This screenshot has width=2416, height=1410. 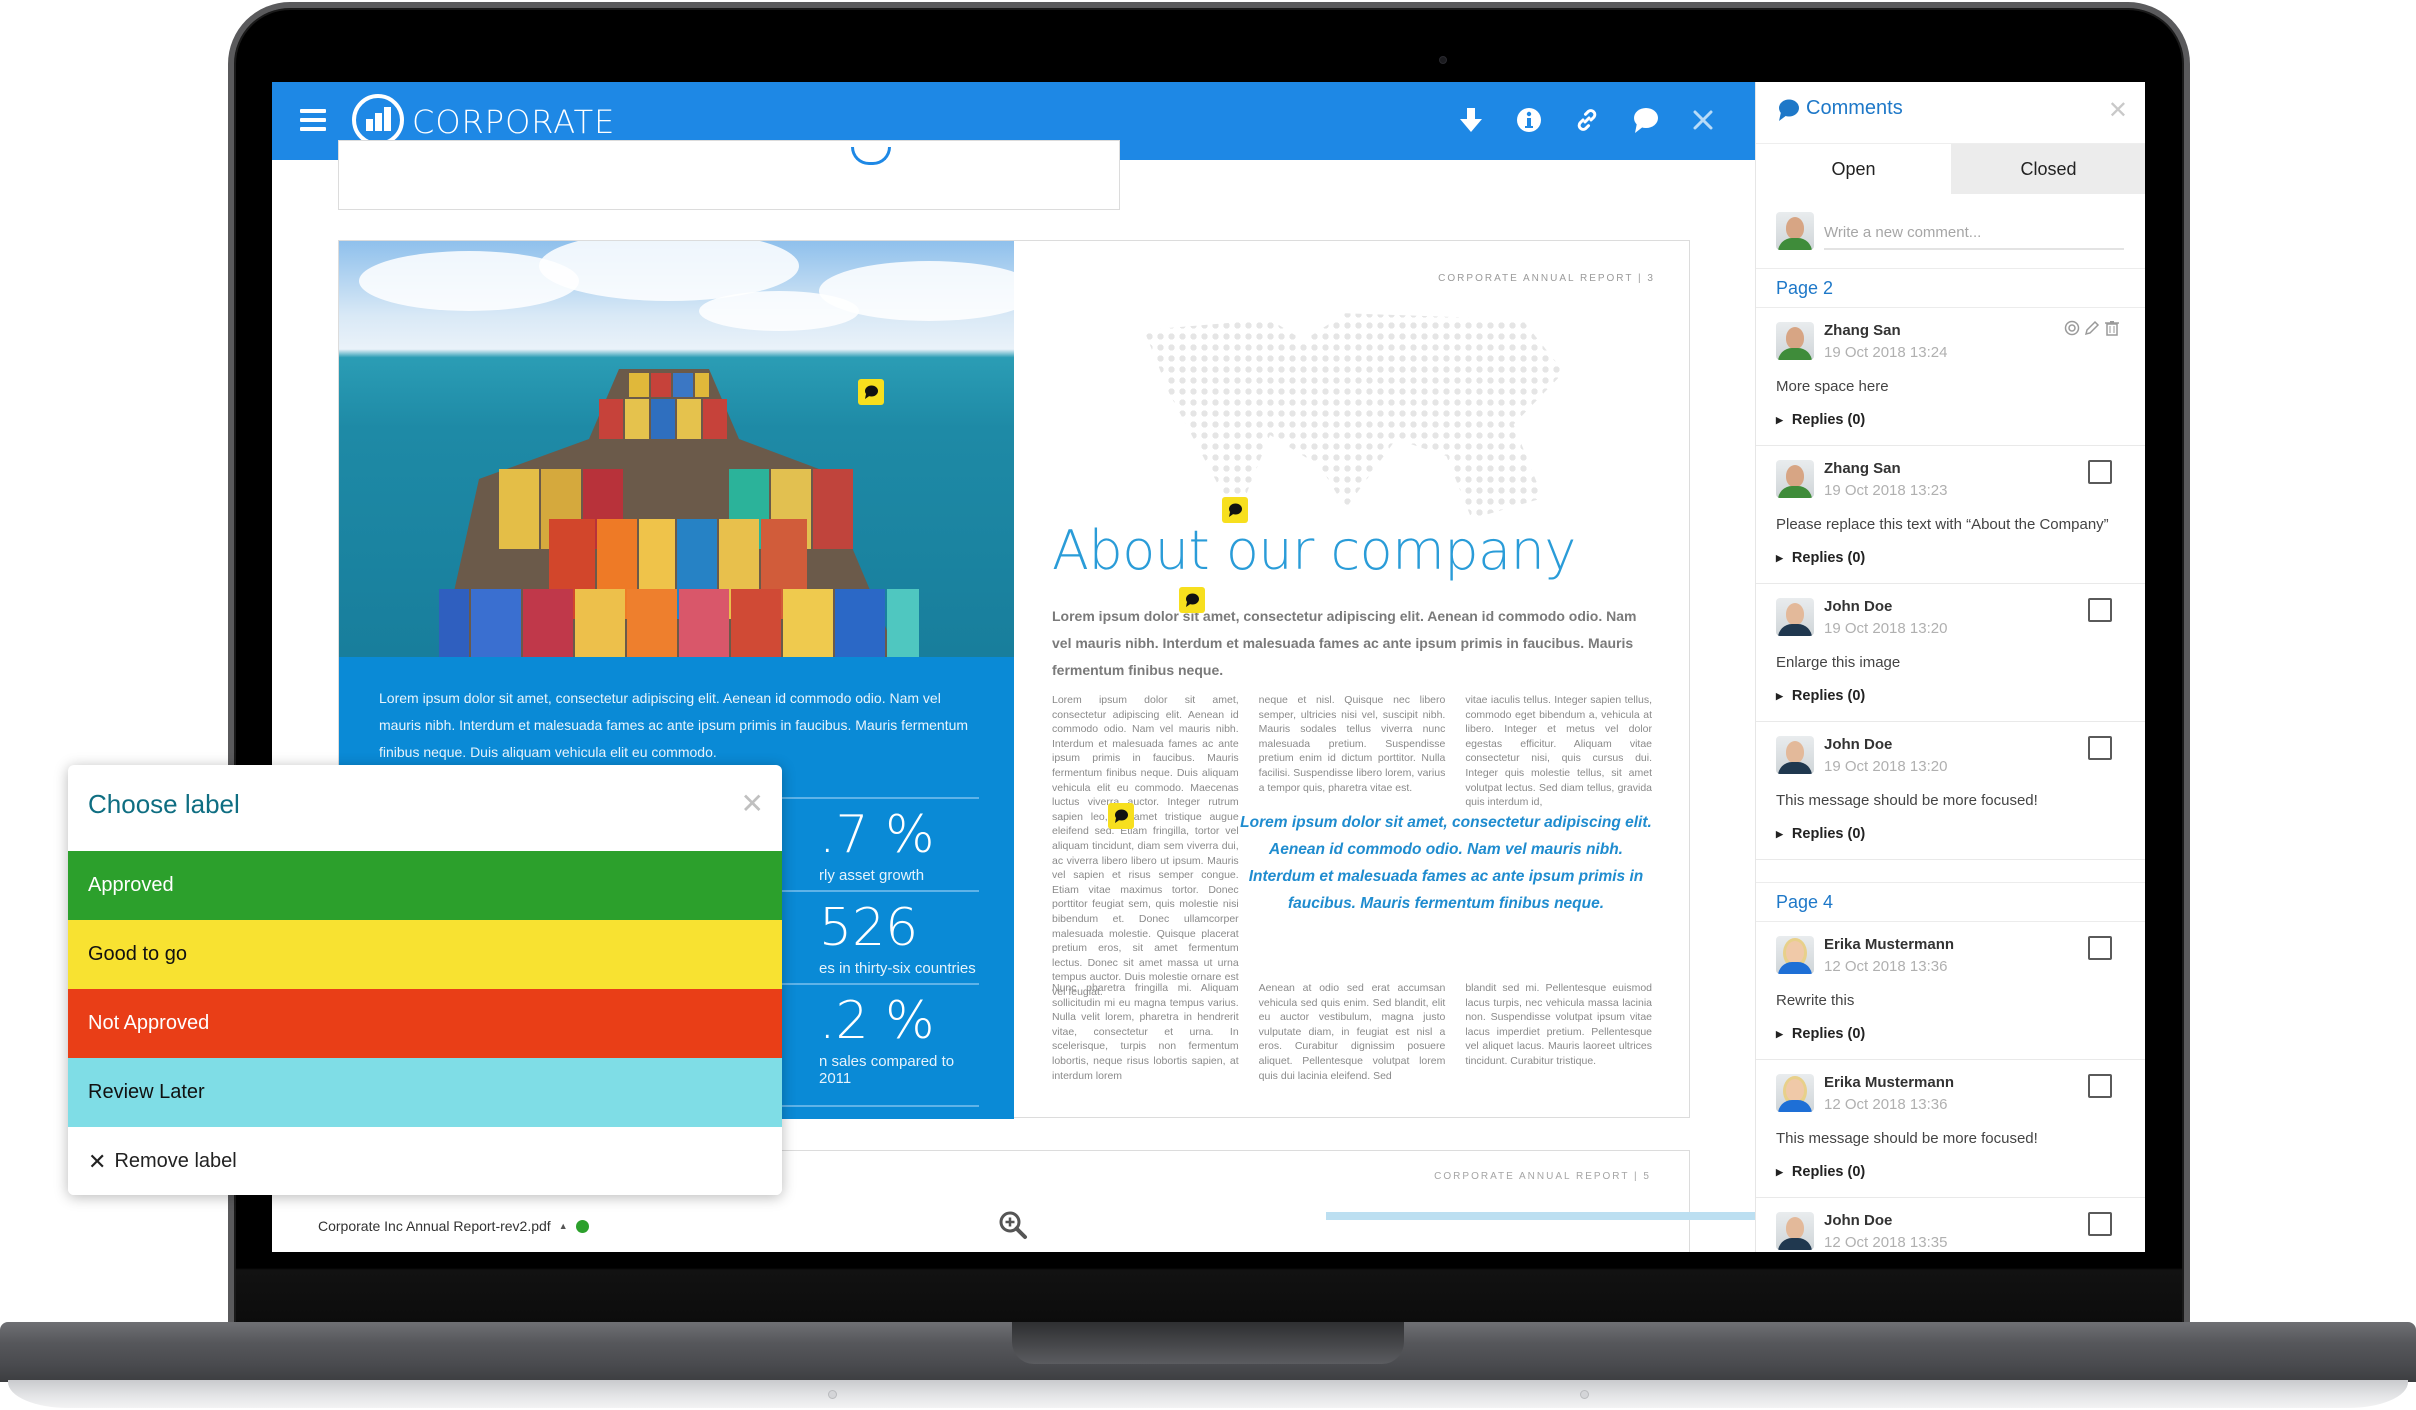 What do you see at coordinates (1886, 1242) in the screenshot?
I see `comment-timestamp: 12 Oct 2018 13:35` at bounding box center [1886, 1242].